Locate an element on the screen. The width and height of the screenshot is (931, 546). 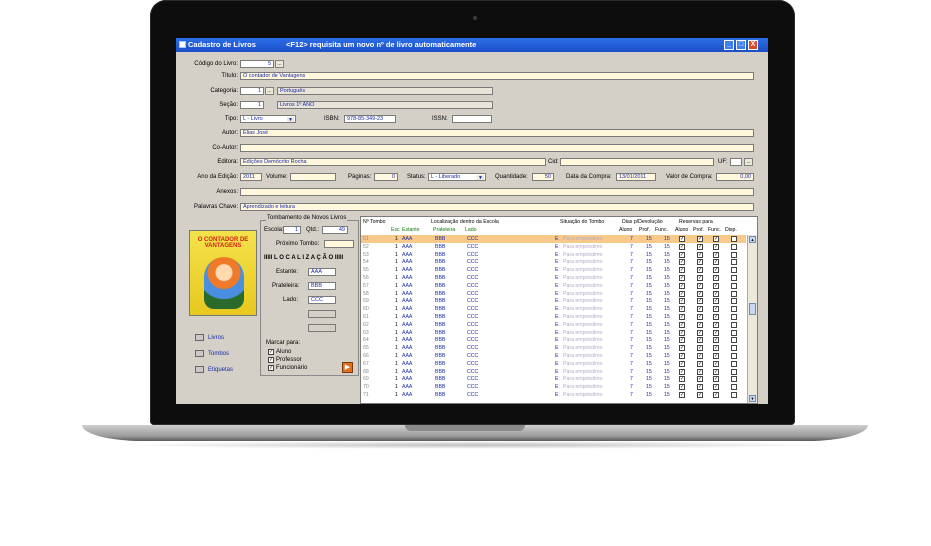
scroll-down-icon: ▼ is located at coordinates (752, 398).